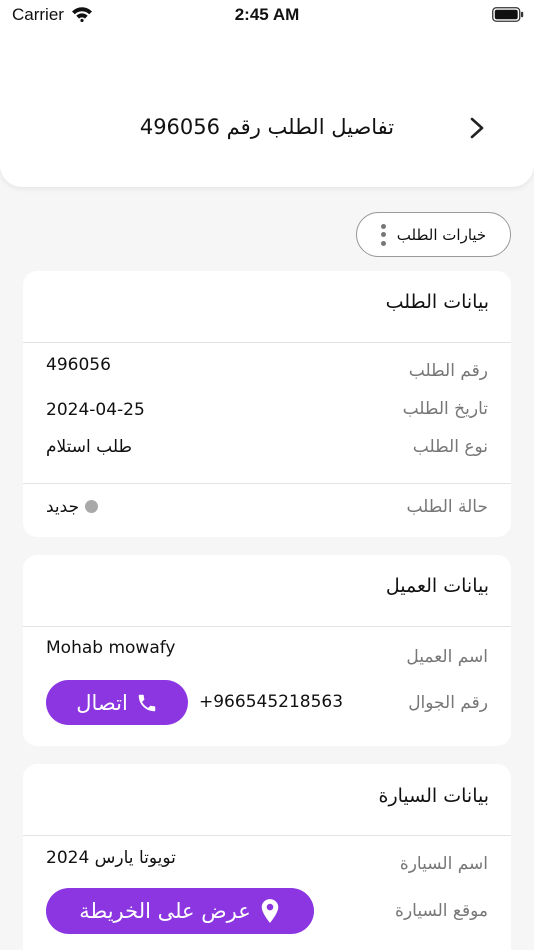 Image resolution: width=534 pixels, height=950 pixels. What do you see at coordinates (477, 128) in the screenshot?
I see `chevron-right-icon` at bounding box center [477, 128].